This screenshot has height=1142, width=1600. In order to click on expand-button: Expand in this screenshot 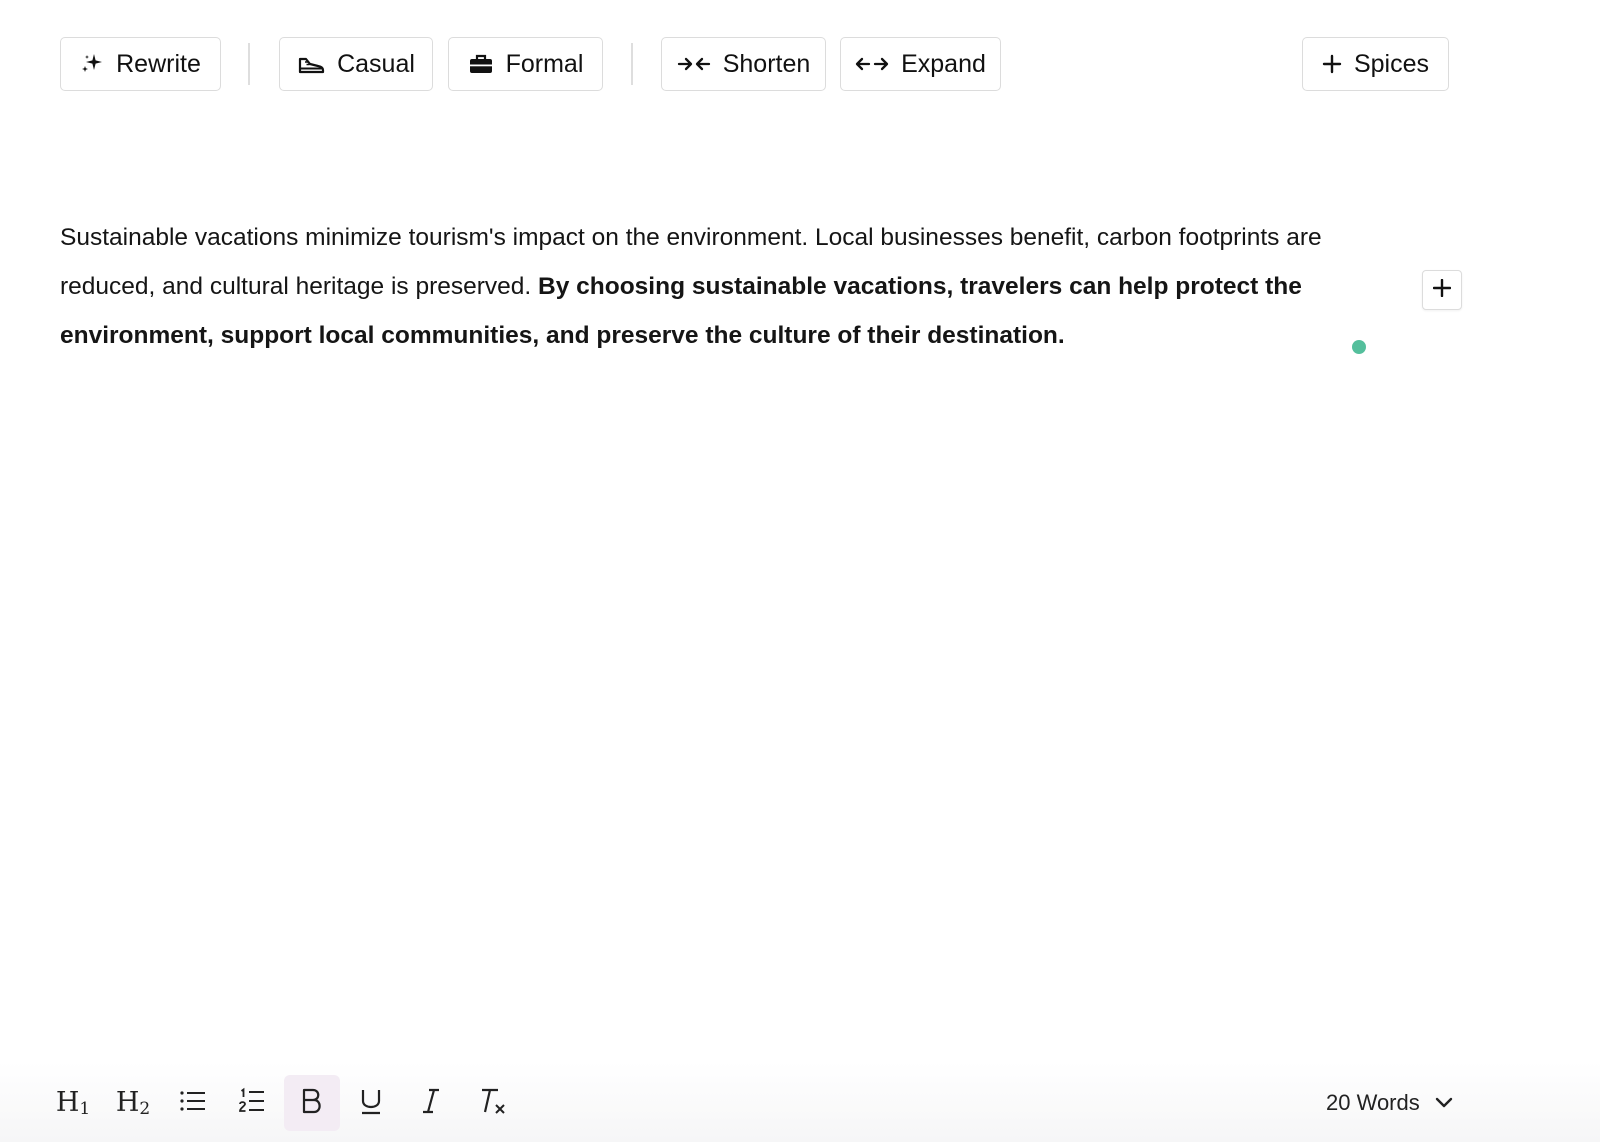, I will do `click(920, 64)`.